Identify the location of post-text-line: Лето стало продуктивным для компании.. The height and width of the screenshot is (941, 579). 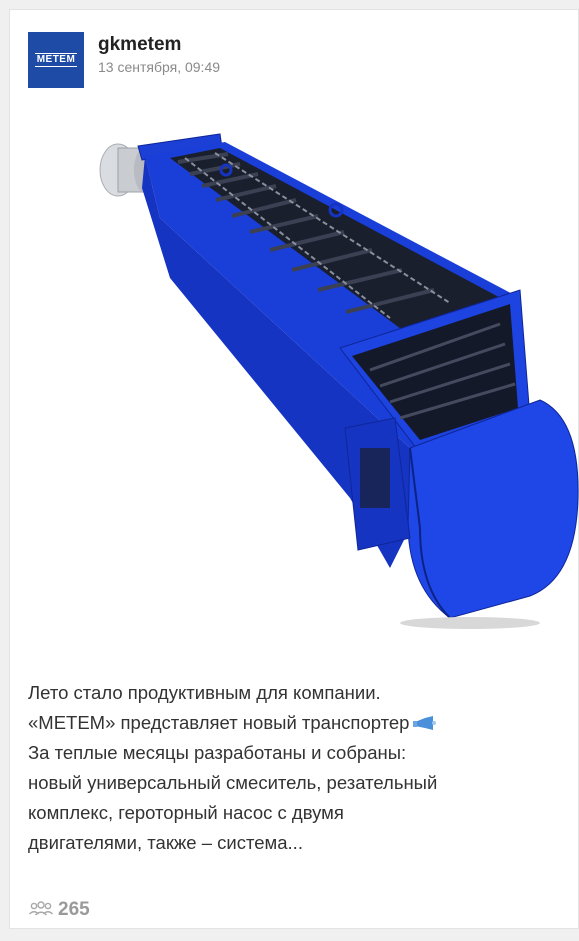
(204, 692).